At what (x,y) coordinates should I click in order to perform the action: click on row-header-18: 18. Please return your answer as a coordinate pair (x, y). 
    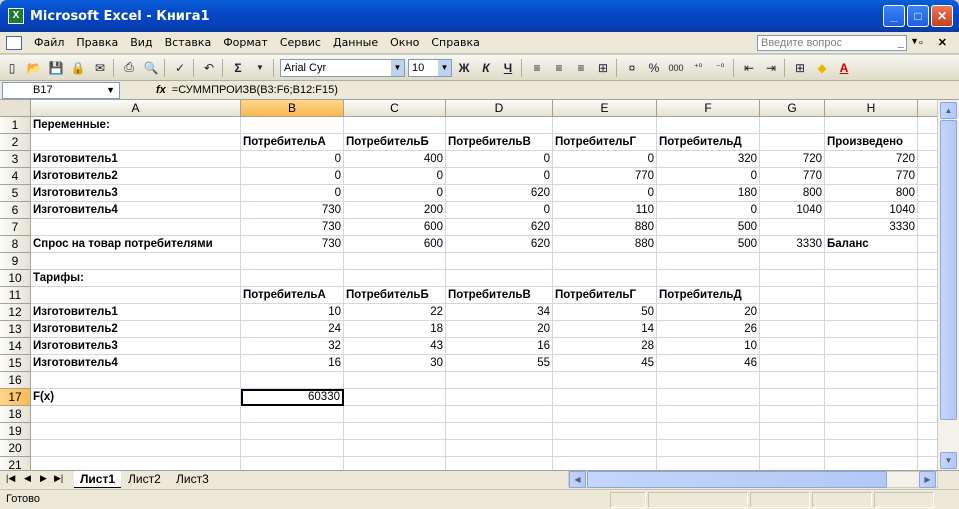
    Looking at the image, I should click on (15, 414).